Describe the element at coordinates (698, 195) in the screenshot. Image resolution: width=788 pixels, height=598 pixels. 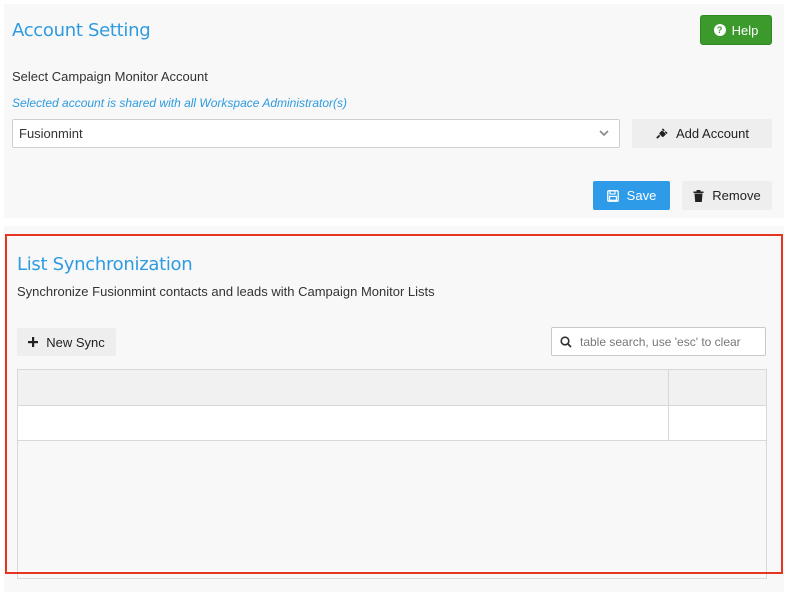
I see `trash-icon` at that location.